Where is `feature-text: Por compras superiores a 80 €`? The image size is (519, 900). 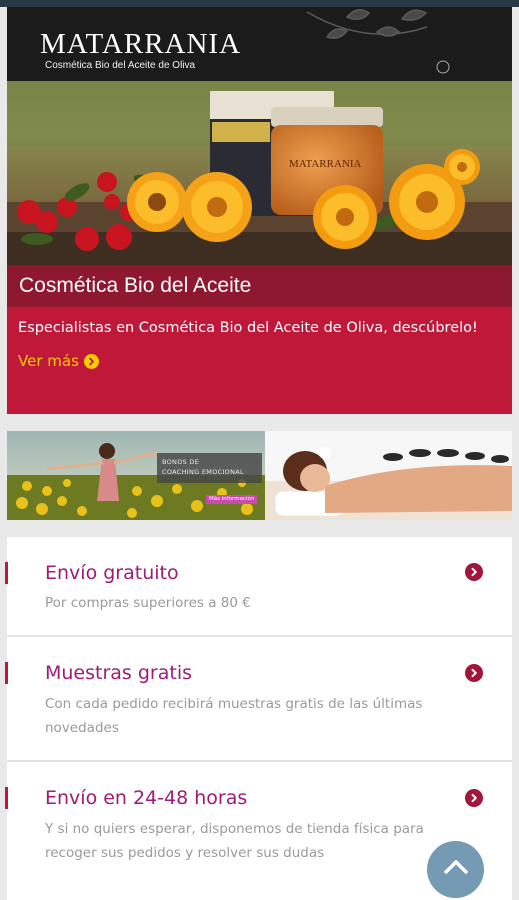 feature-text: Por compras superiores a 80 € is located at coordinates (148, 603).